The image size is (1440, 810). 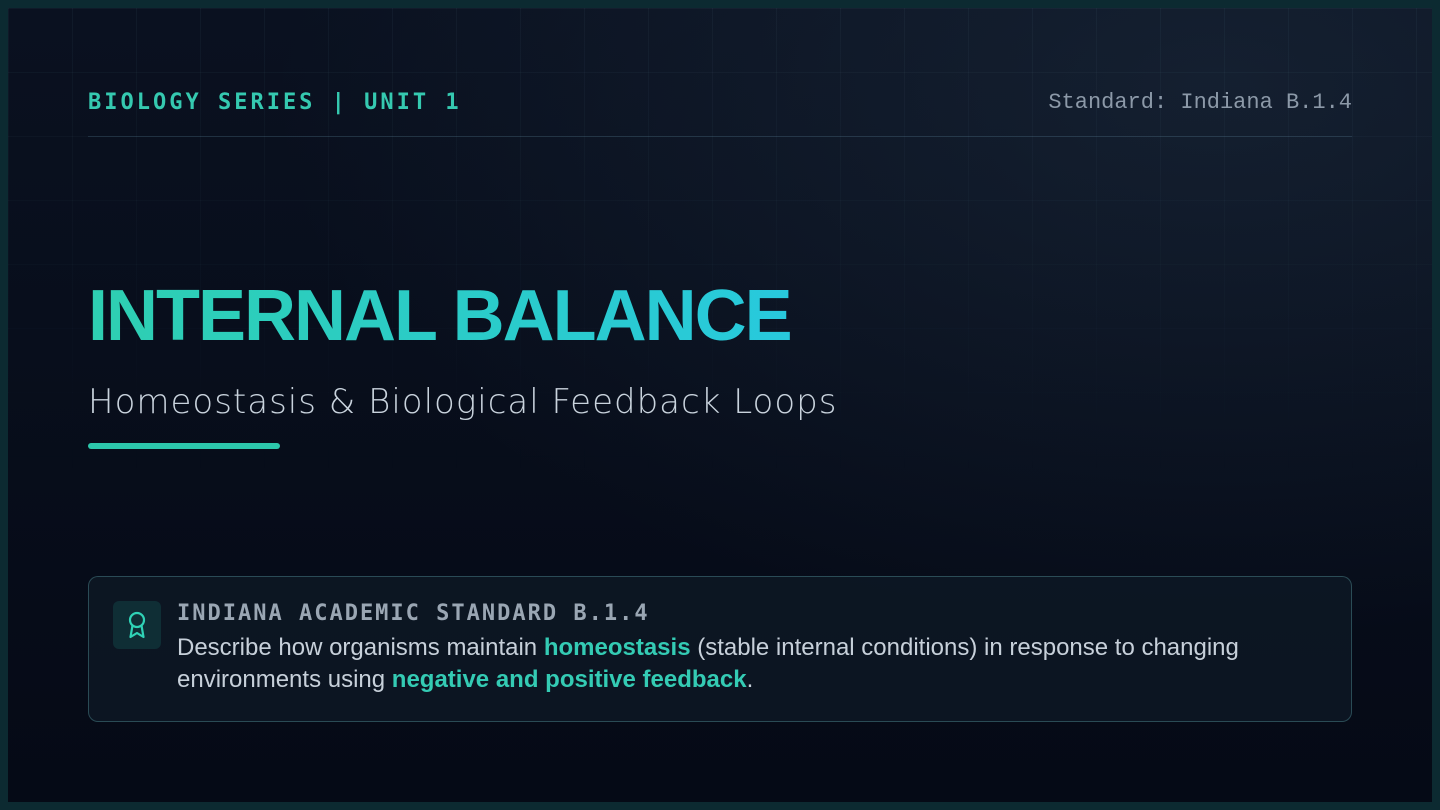 I want to click on page-subtitle: Homeostasis & Biological Feedback Loops, so click(x=463, y=402).